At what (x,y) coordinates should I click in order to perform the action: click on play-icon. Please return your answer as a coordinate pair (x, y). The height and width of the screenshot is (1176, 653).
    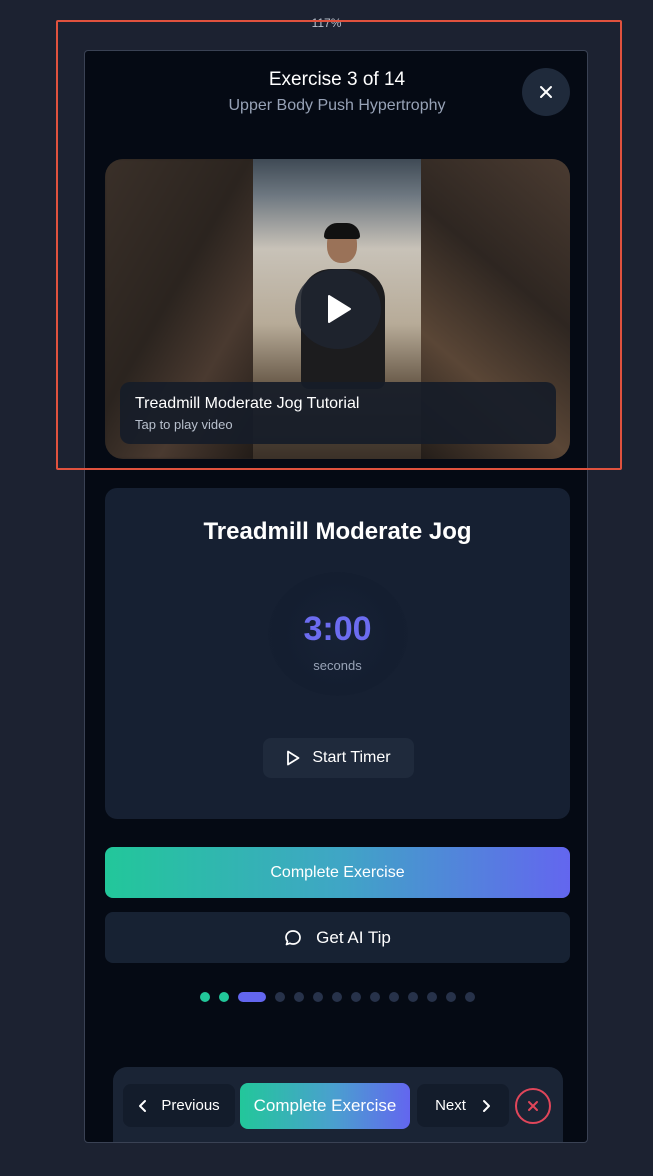
    Looking at the image, I should click on (339, 309).